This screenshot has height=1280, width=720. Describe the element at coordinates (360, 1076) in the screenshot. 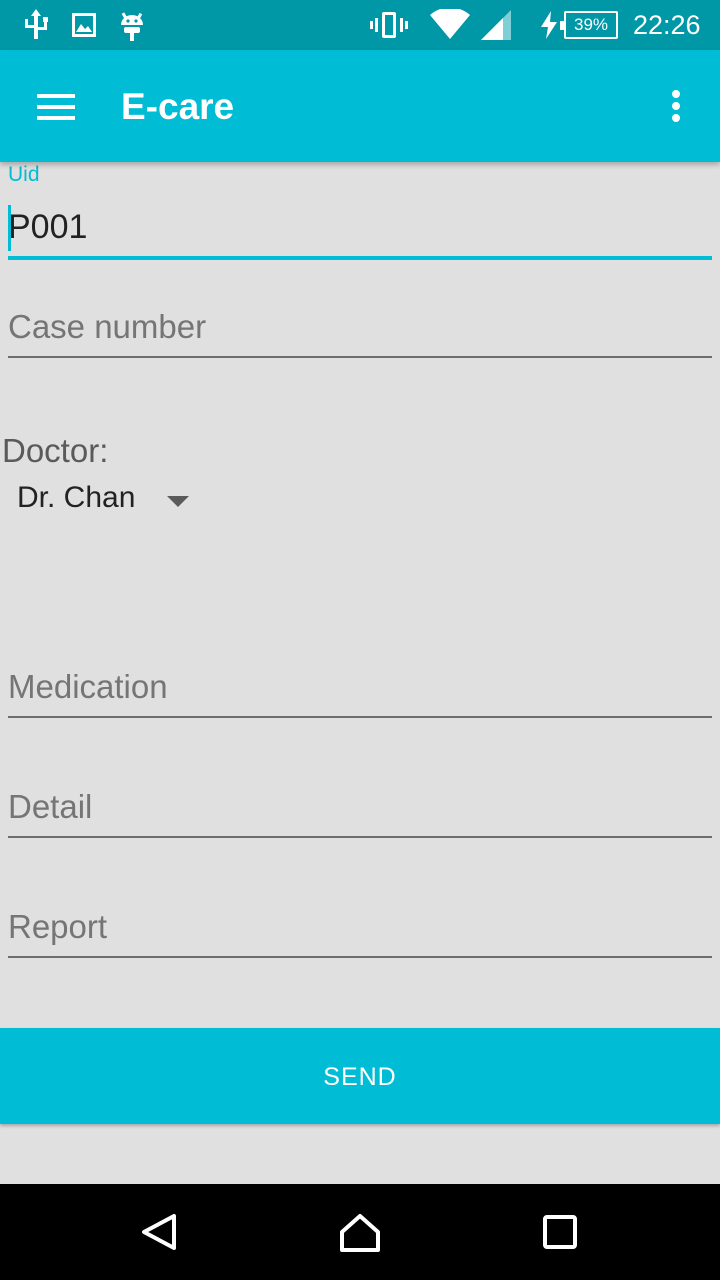

I see `send-button: SEND` at that location.